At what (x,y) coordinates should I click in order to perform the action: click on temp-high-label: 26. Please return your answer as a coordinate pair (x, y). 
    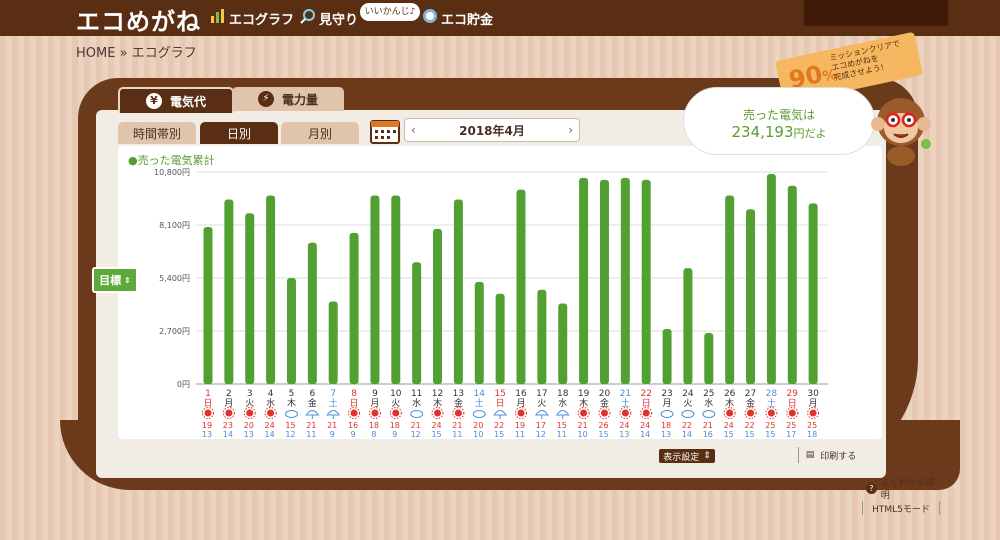
    Looking at the image, I should click on (603, 425).